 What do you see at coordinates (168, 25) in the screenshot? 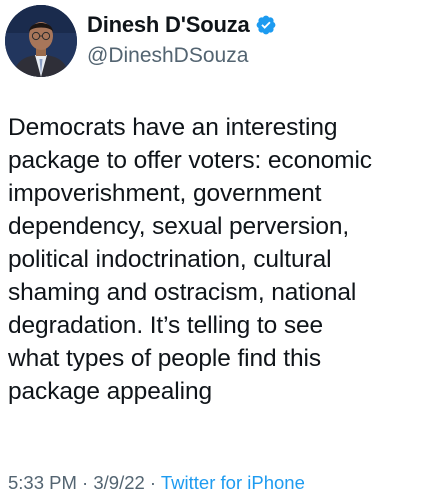
I see `author-display-name: Dinesh D'Souza` at bounding box center [168, 25].